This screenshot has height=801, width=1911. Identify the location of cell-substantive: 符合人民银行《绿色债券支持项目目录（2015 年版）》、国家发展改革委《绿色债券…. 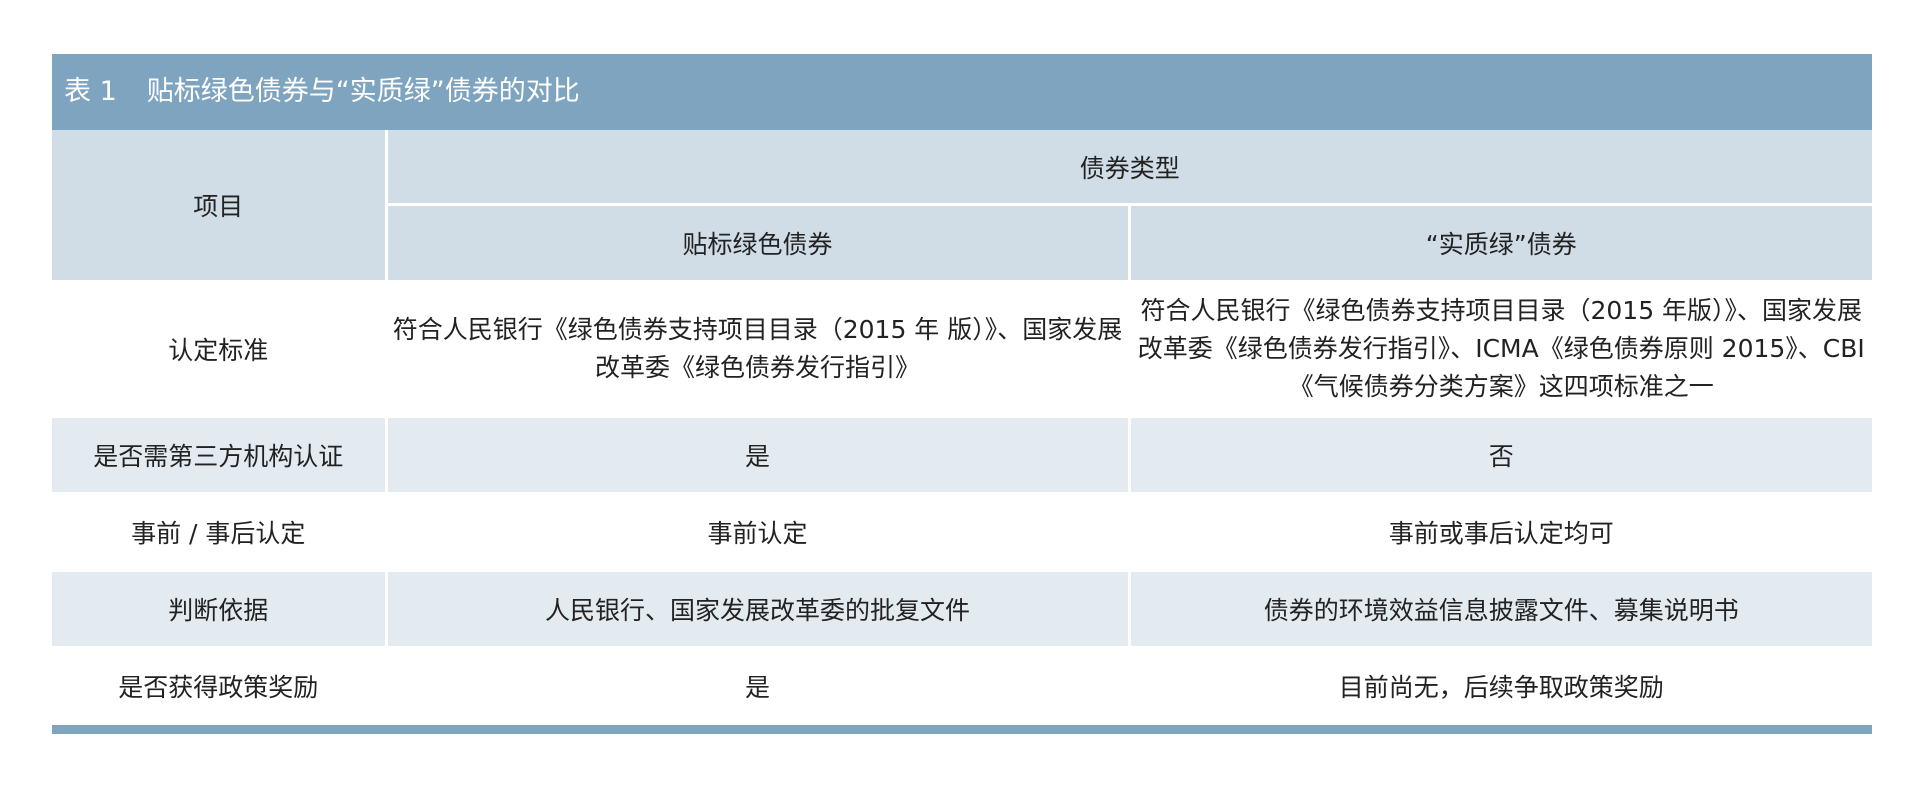
(1501, 349).